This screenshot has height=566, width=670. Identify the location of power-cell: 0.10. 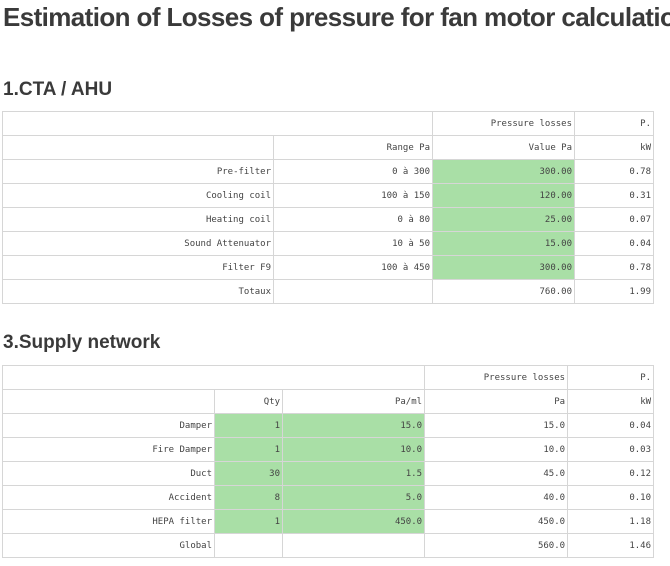
(611, 497).